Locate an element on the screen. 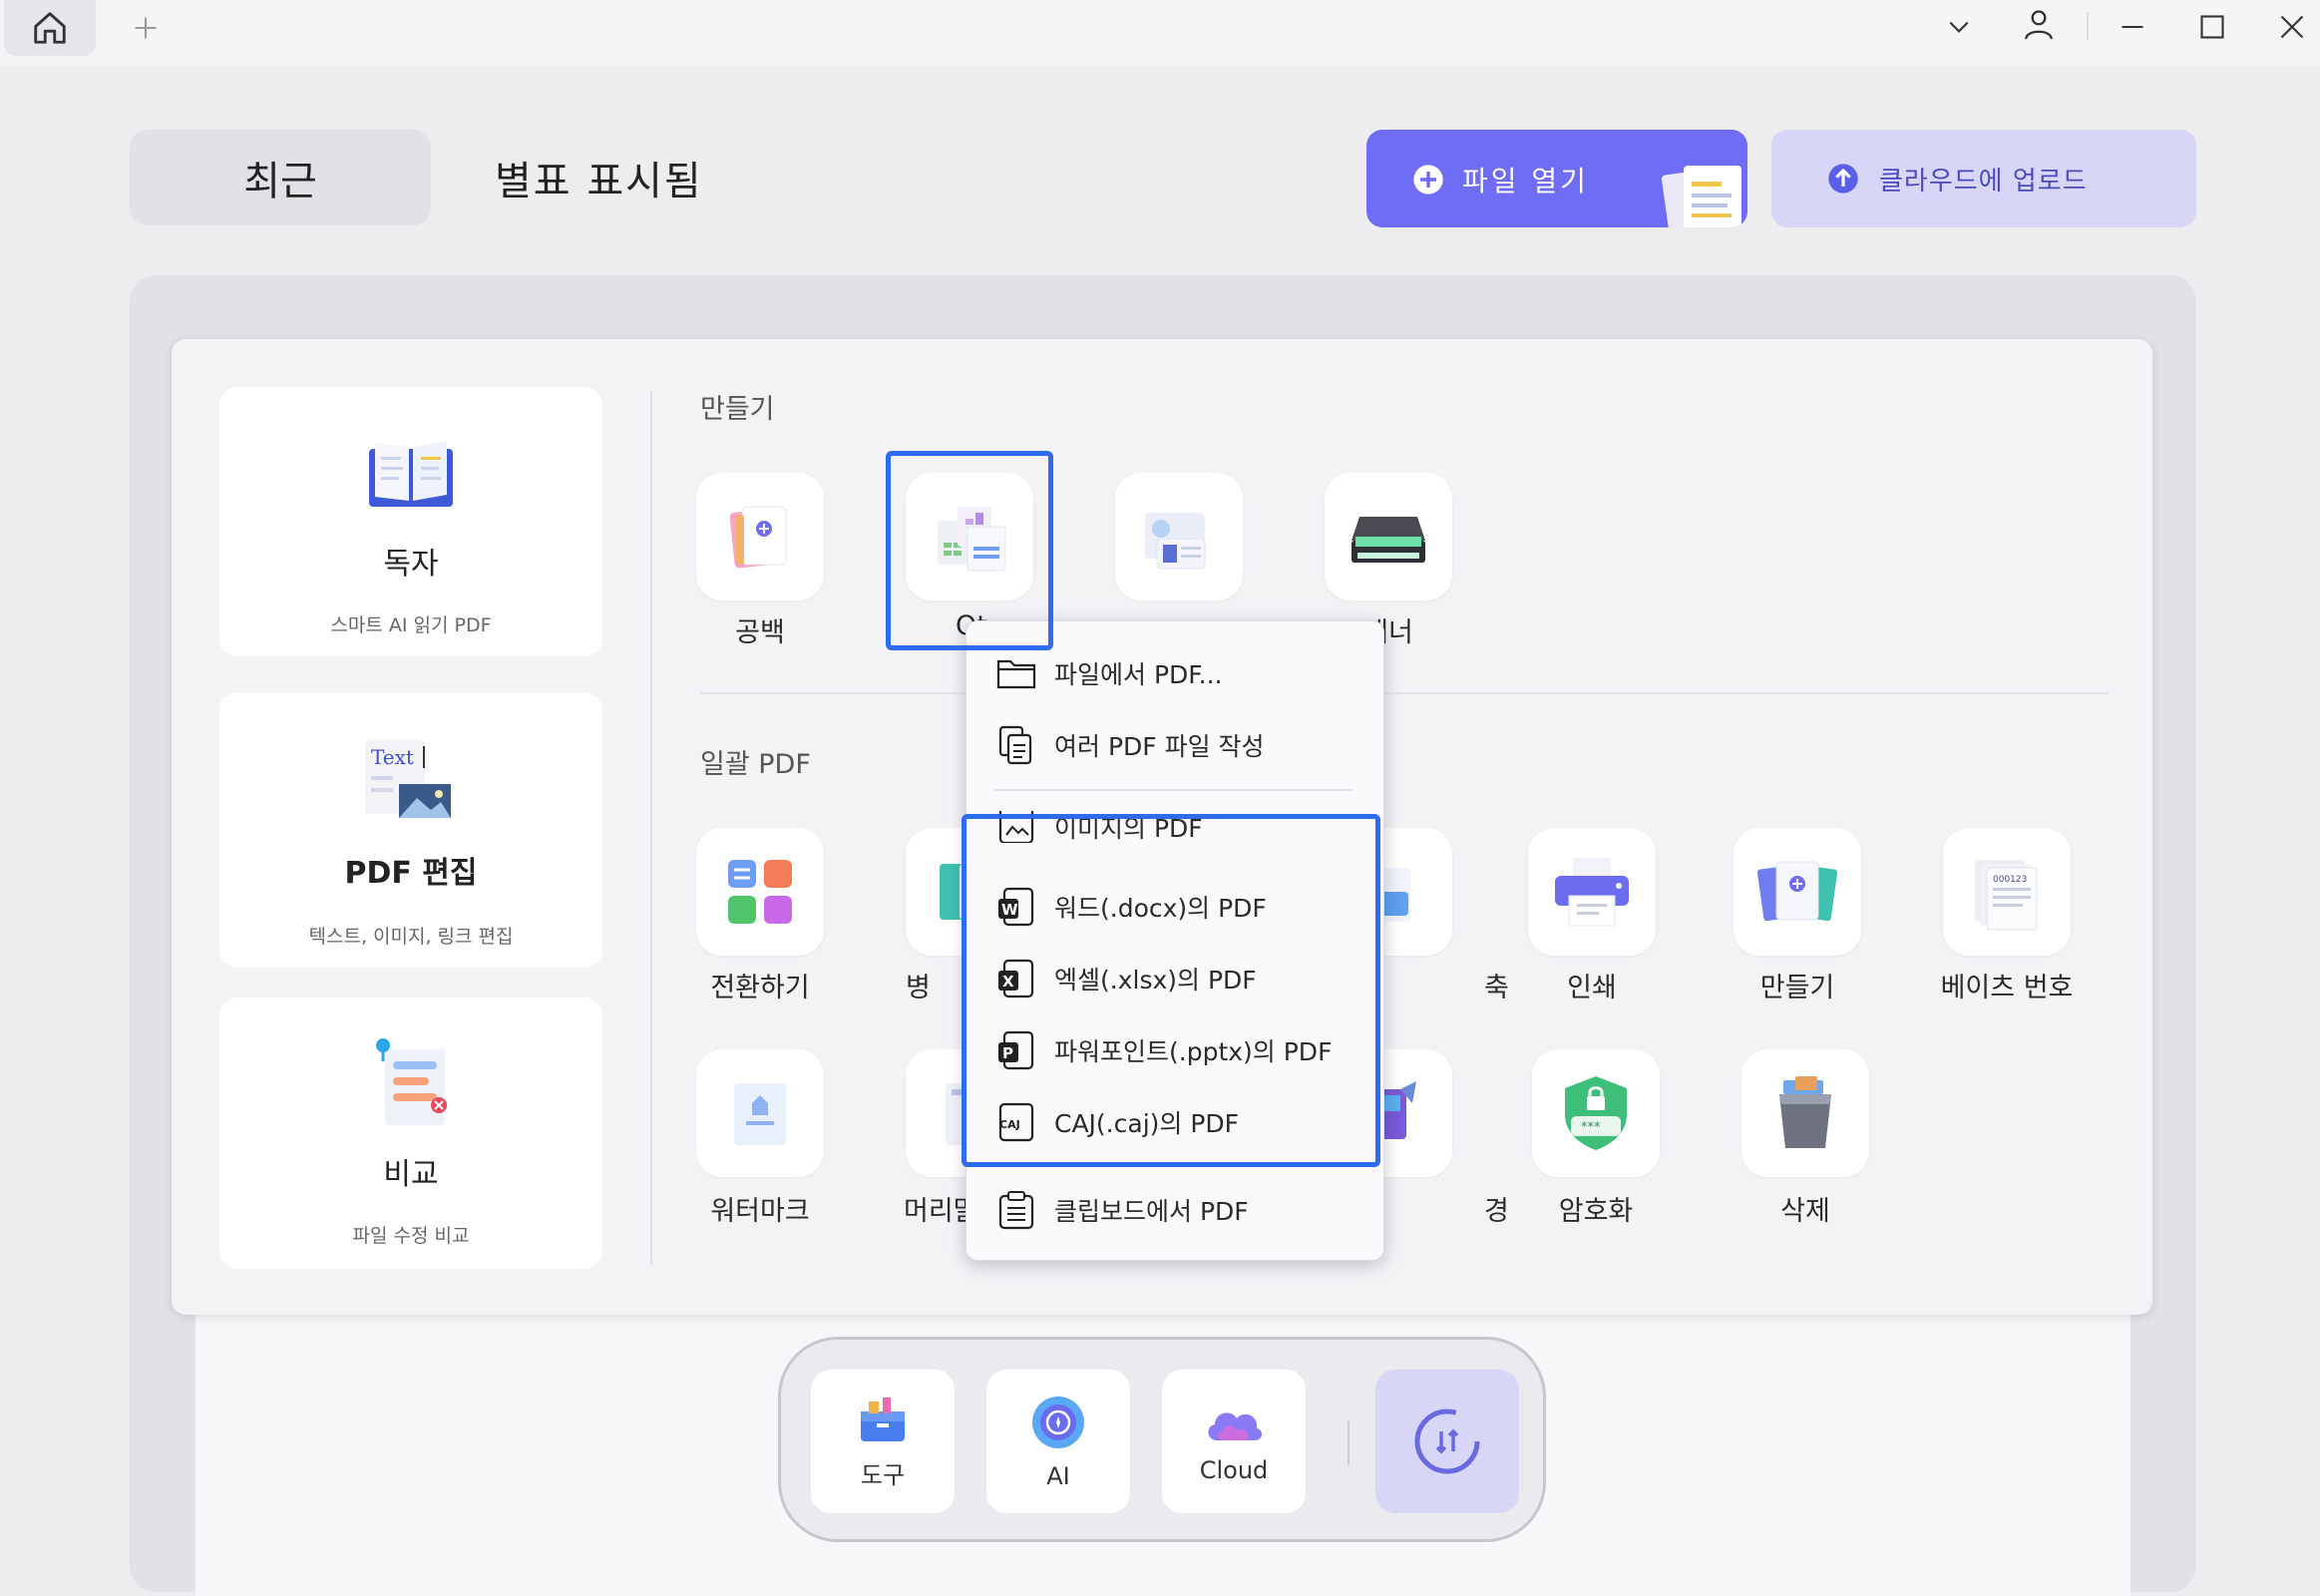  tab-starred-label: 별표 표시됨 is located at coordinates (599, 181).